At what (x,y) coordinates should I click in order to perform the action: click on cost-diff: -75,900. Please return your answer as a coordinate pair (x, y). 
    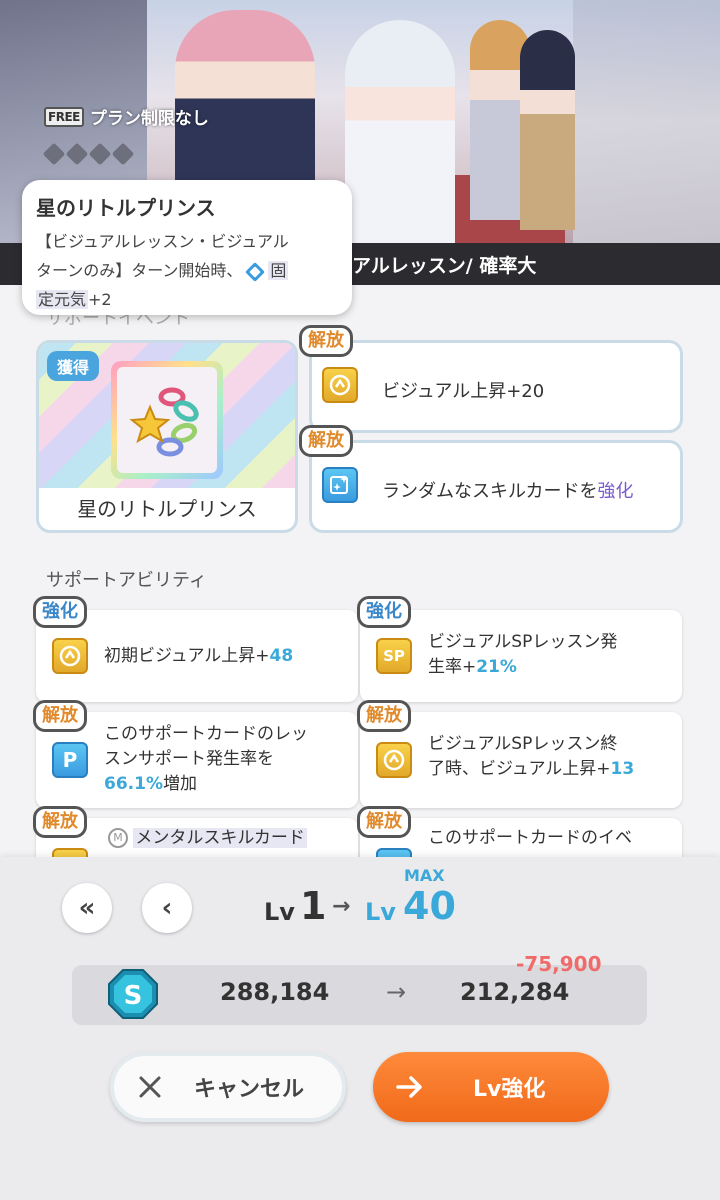
    Looking at the image, I should click on (559, 964).